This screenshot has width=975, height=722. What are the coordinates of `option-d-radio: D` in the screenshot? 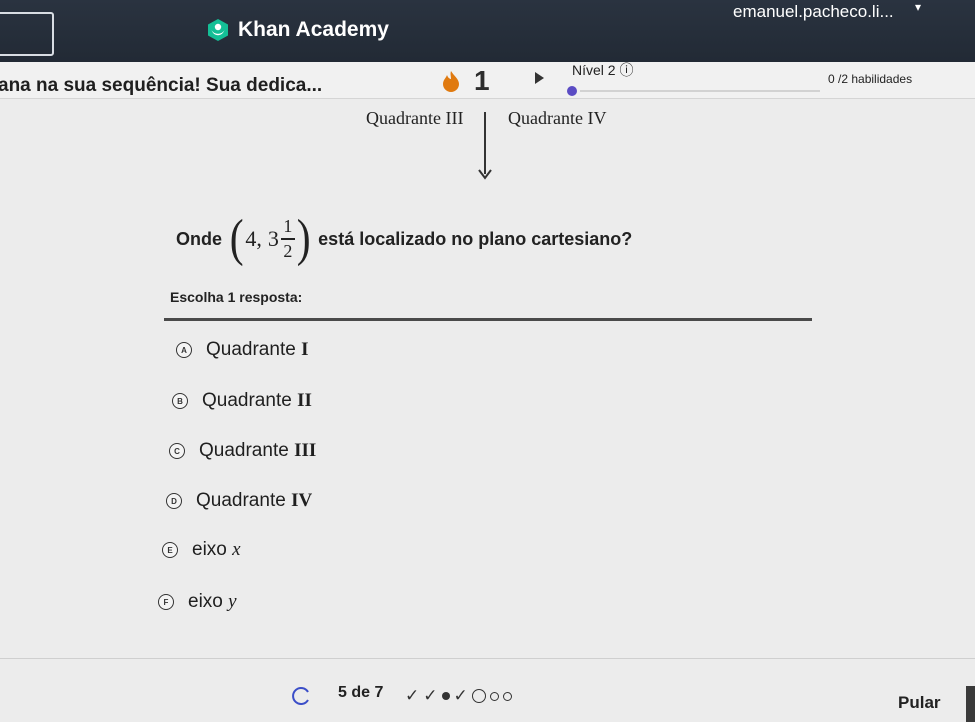 It's located at (174, 501).